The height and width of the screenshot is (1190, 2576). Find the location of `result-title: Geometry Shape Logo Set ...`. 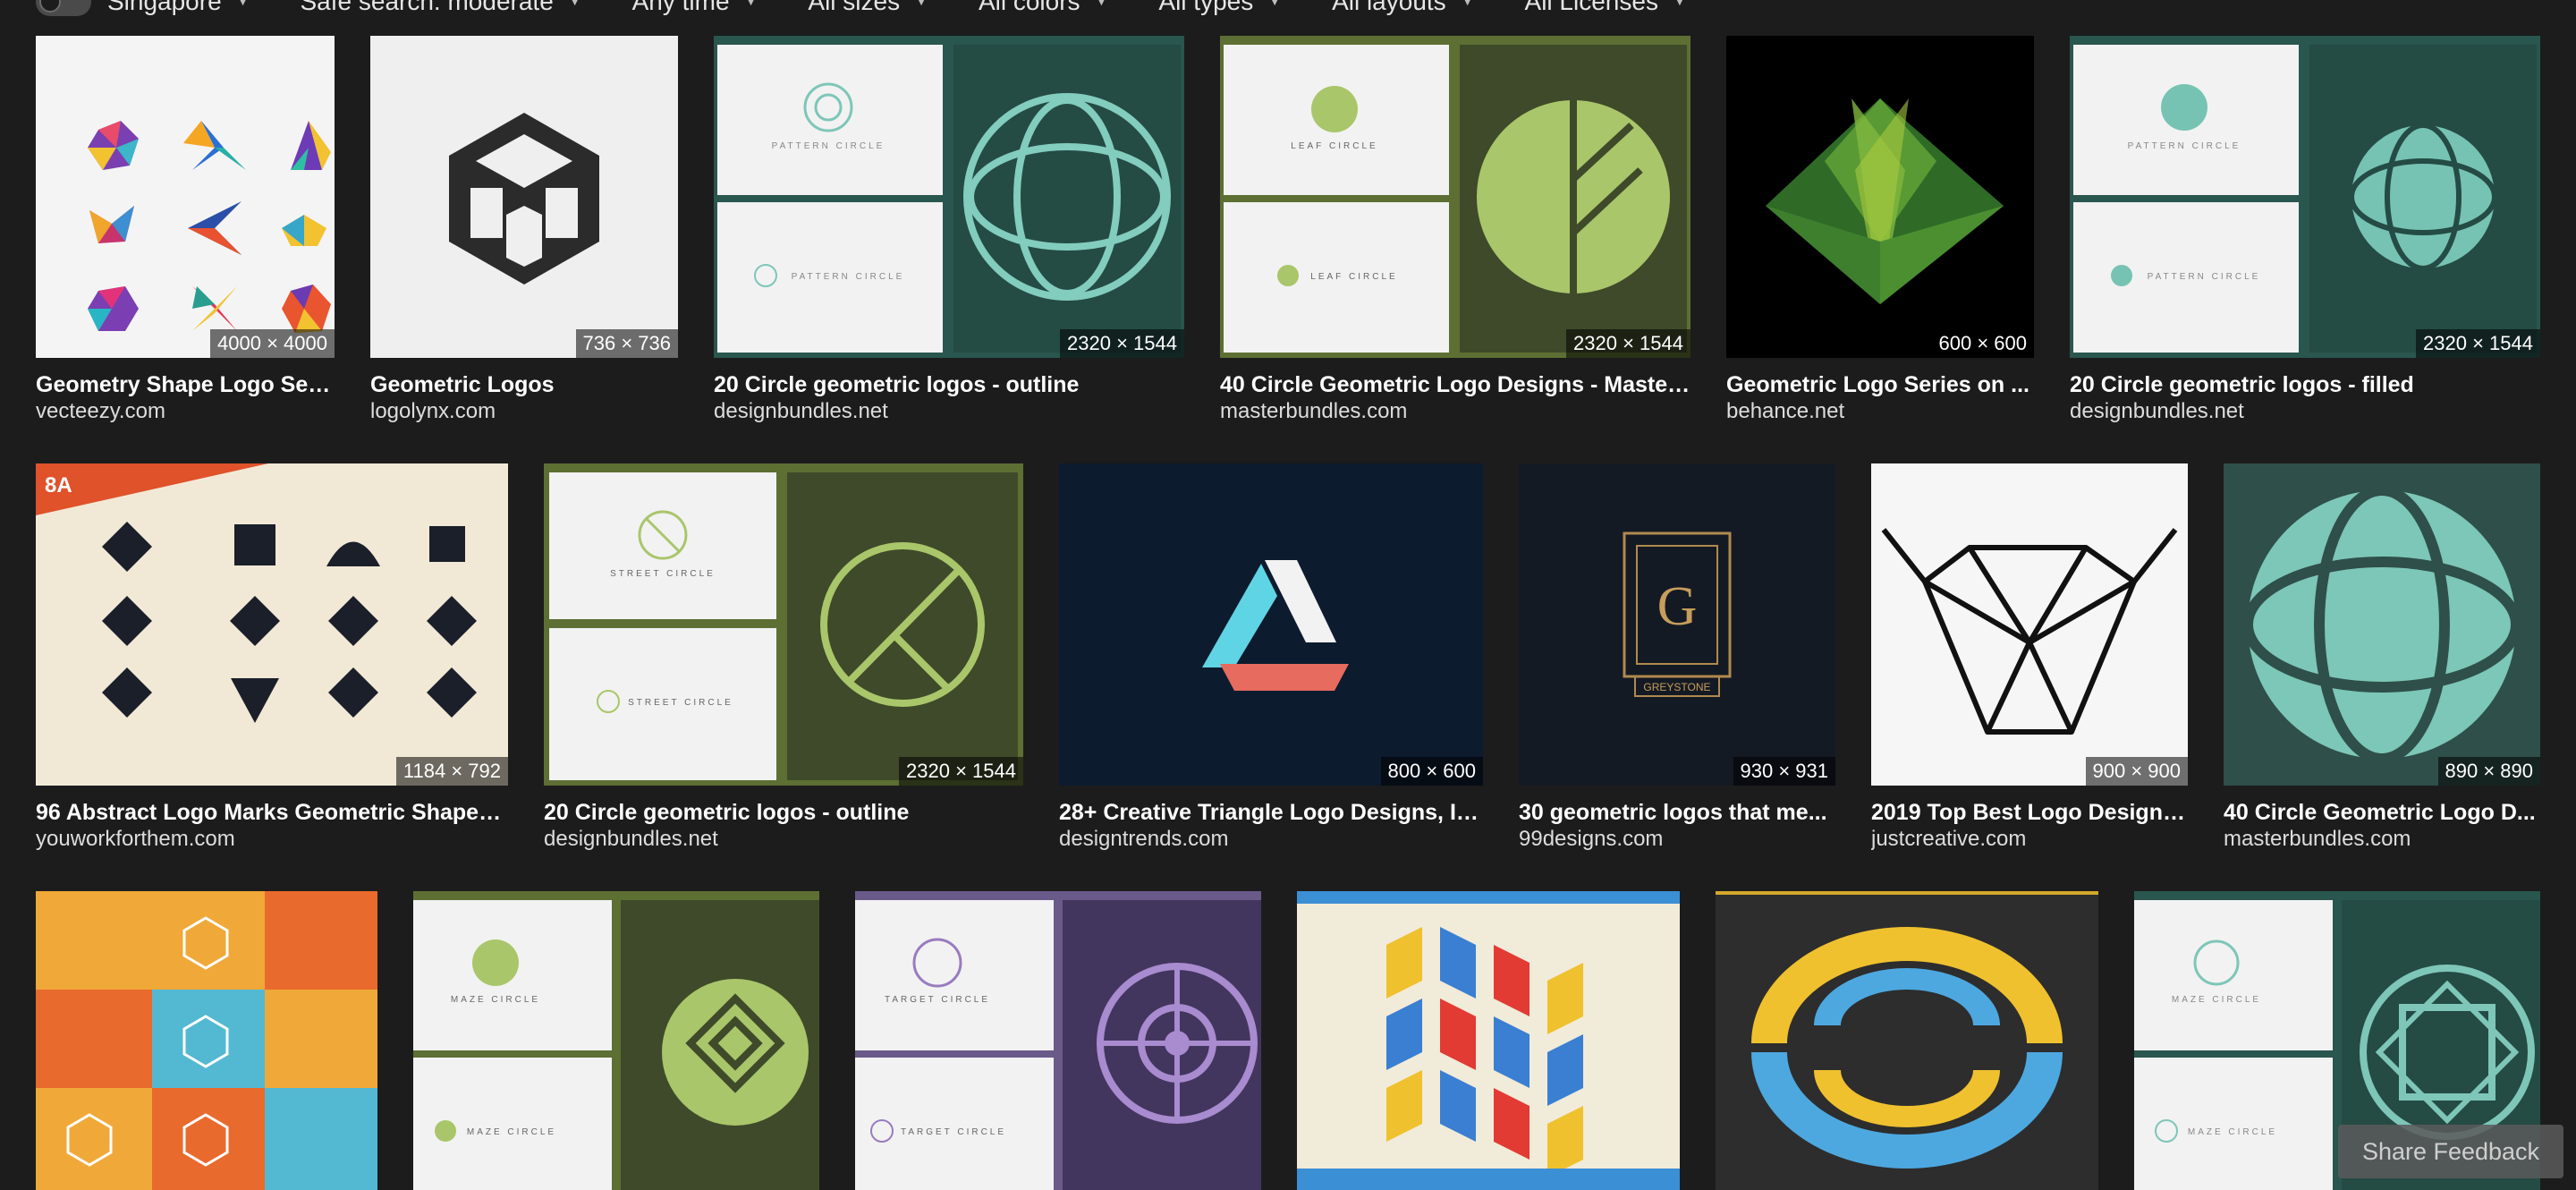

result-title: Geometry Shape Logo Set ... is located at coordinates (185, 385).